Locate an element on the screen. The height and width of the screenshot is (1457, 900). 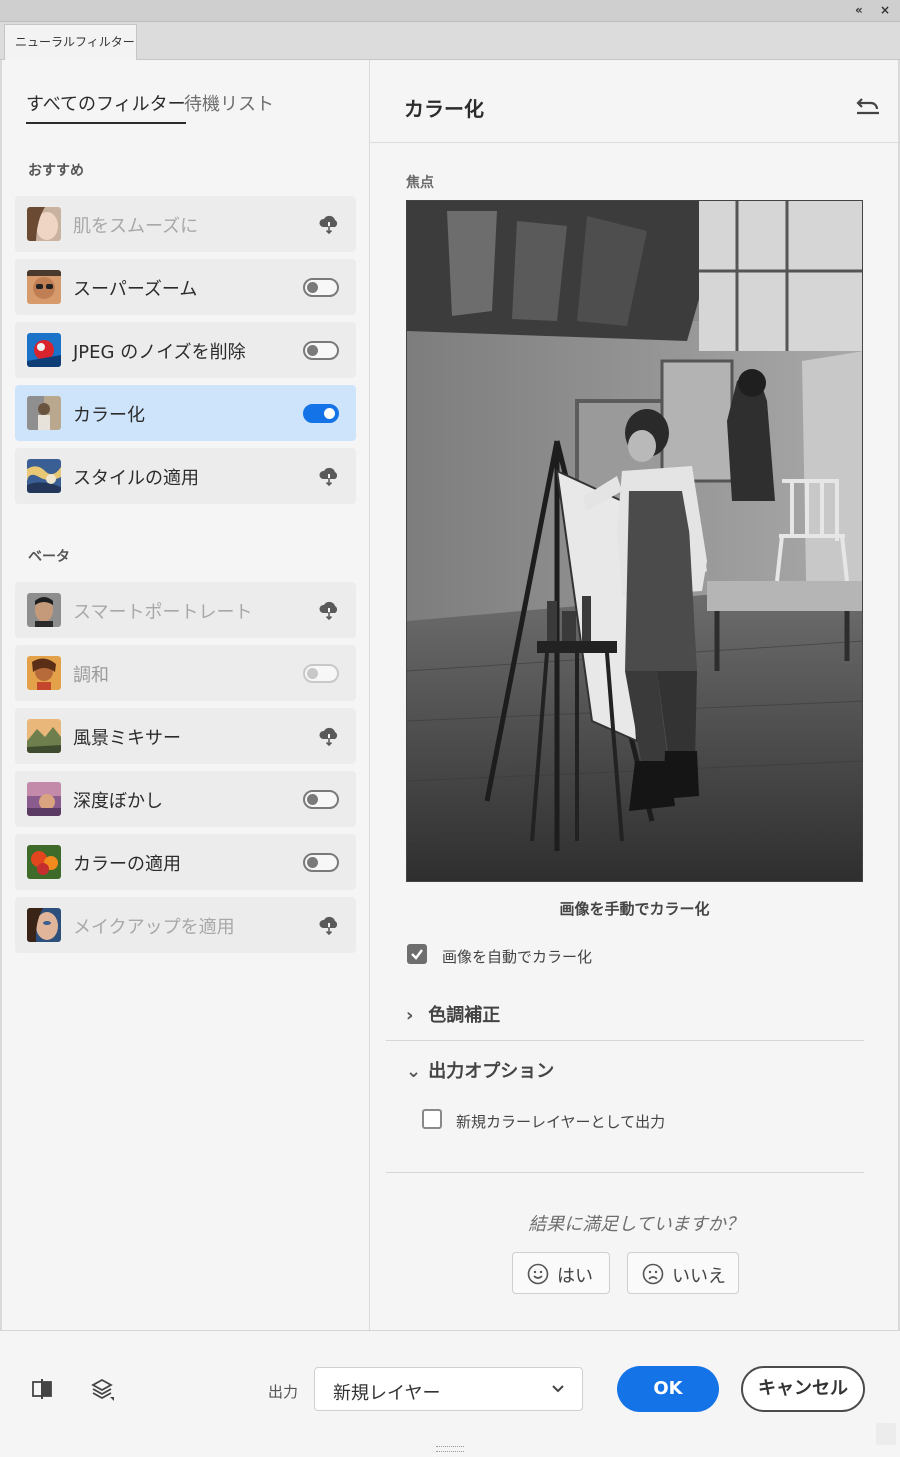
chevron-down-icon: ⌄ is located at coordinates (414, 1071).